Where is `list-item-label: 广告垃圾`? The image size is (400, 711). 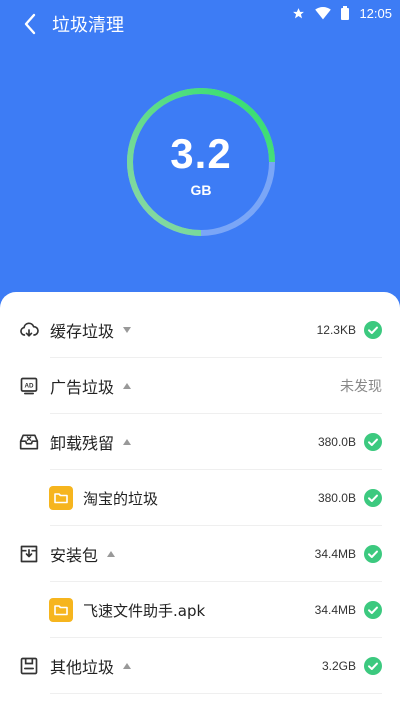 list-item-label: 广告垃圾 is located at coordinates (82, 387).